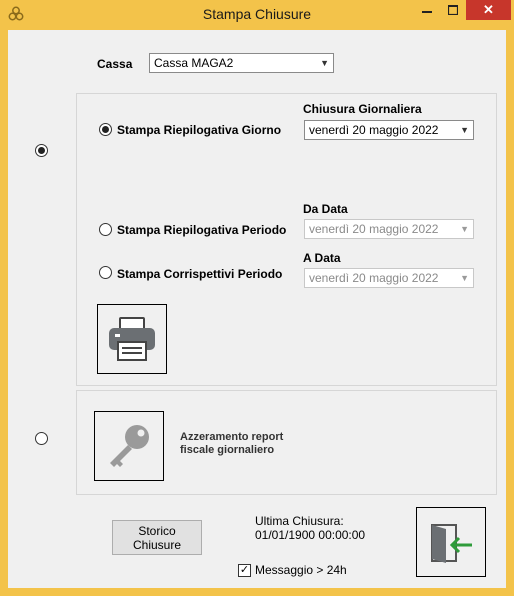 This screenshot has width=514, height=596. Describe the element at coordinates (425, 130) in the screenshot. I see `giorno-year: 2022` at that location.